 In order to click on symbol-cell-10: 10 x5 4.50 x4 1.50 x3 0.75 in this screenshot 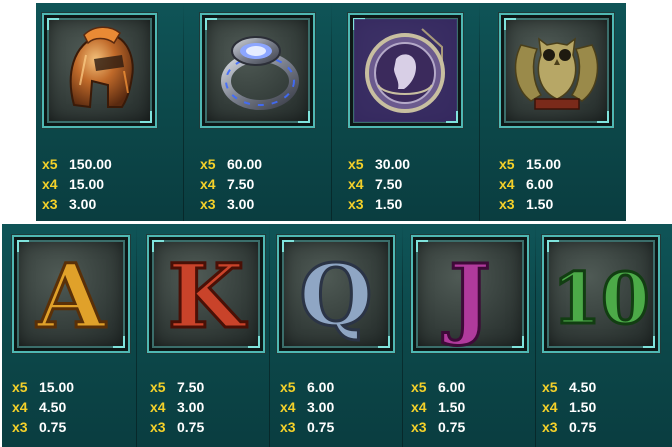, I will do `click(604, 335)`.